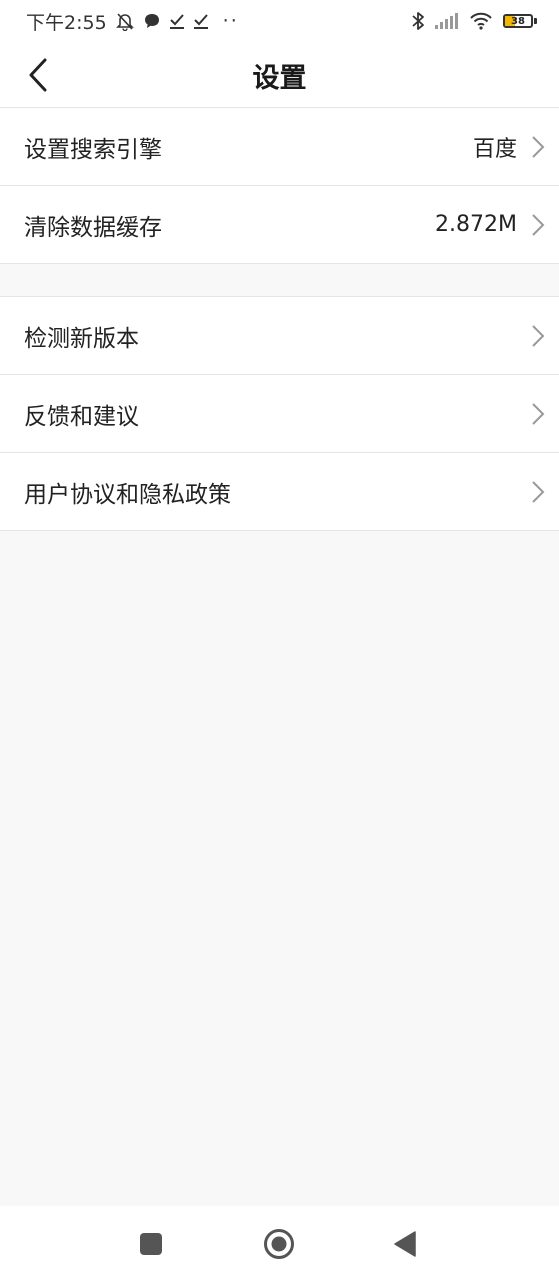 The height and width of the screenshot is (1280, 559). I want to click on chat-bubble-icon, so click(152, 21).